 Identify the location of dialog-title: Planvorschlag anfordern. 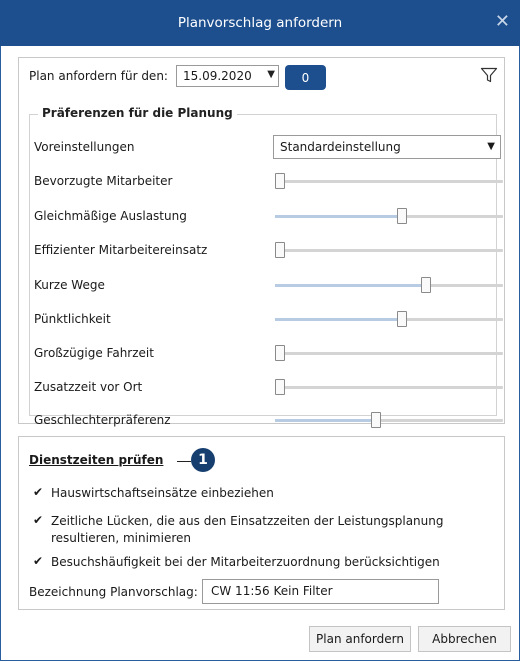
(260, 23).